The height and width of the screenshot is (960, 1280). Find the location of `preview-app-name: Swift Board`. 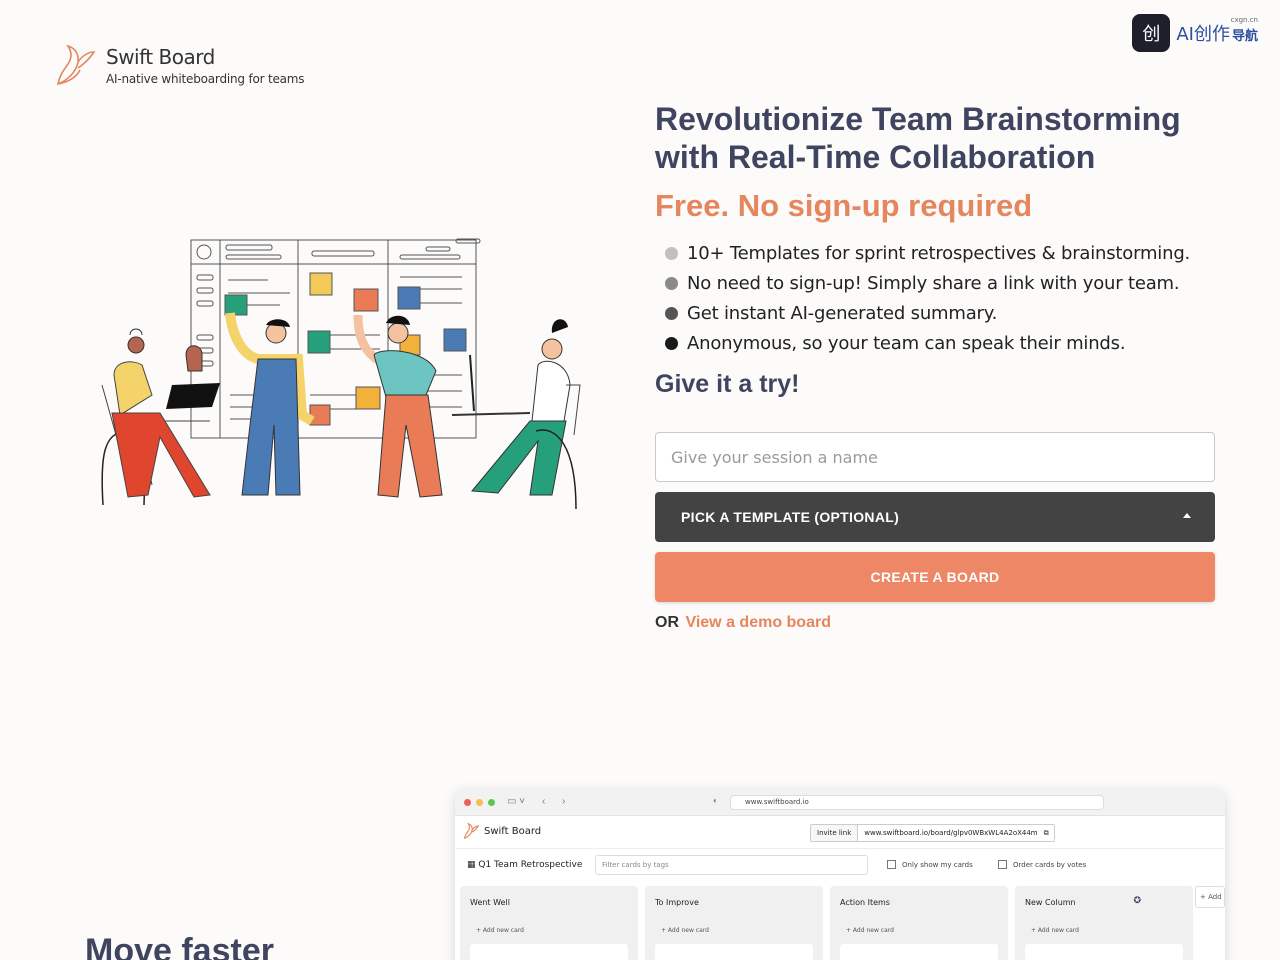

preview-app-name: Swift Board is located at coordinates (513, 831).